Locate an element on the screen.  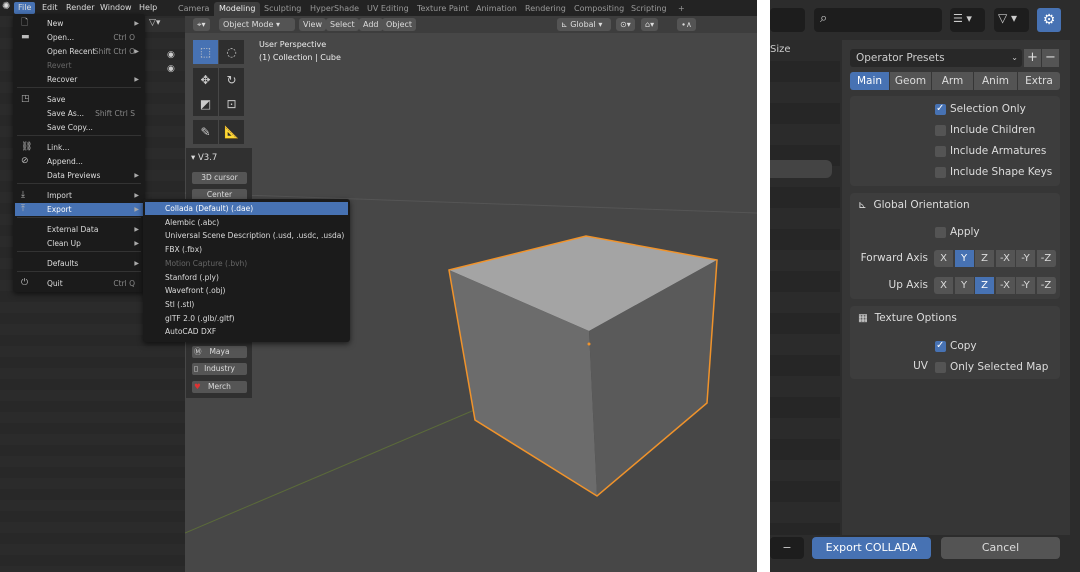
workspace-tab: Rendering is located at coordinates (545, 9).